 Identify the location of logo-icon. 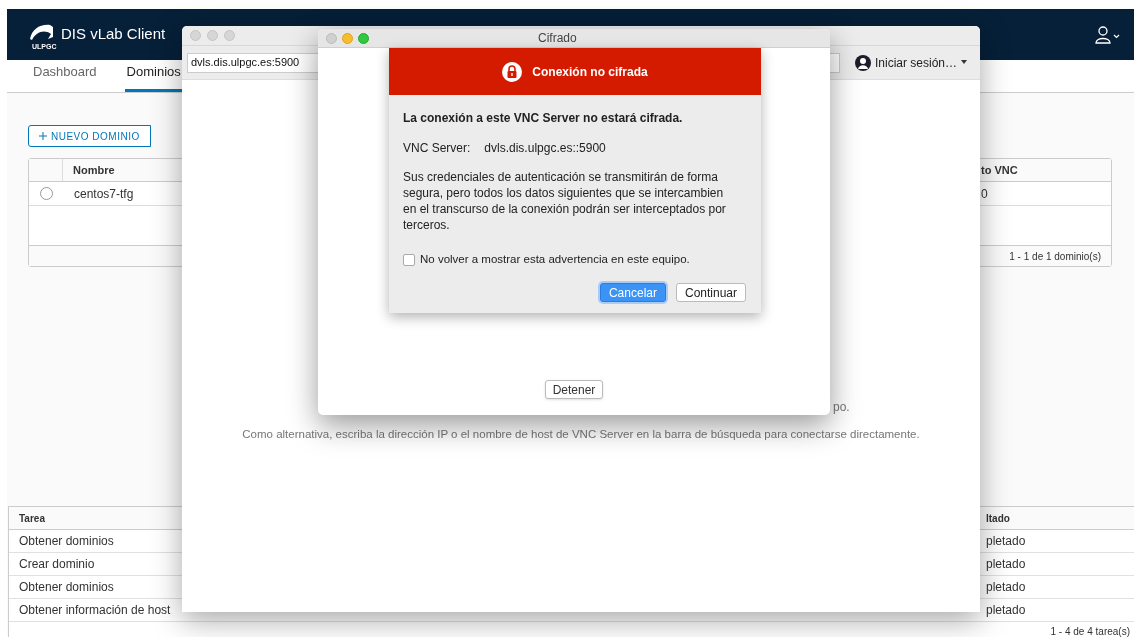
(41, 31).